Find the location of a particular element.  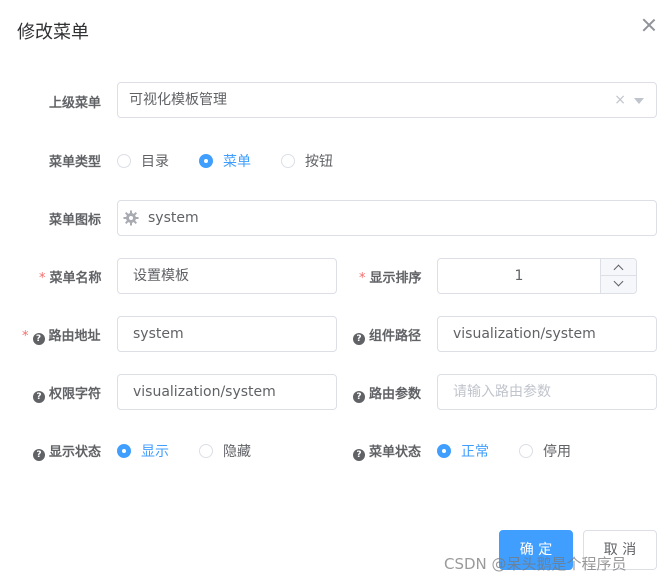

menu-icon-input: system is located at coordinates (387, 218).